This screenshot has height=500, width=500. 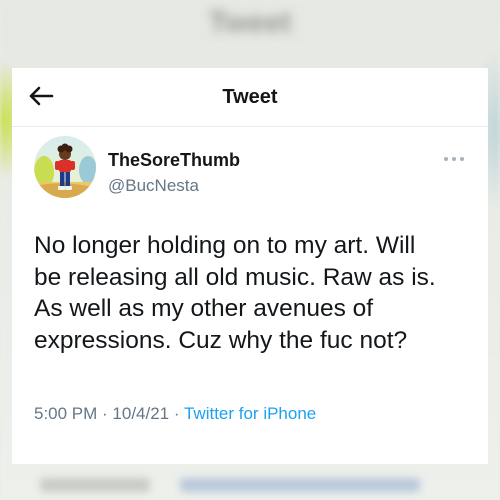 I want to click on blurred-background-title: Tweet, so click(x=250, y=22).